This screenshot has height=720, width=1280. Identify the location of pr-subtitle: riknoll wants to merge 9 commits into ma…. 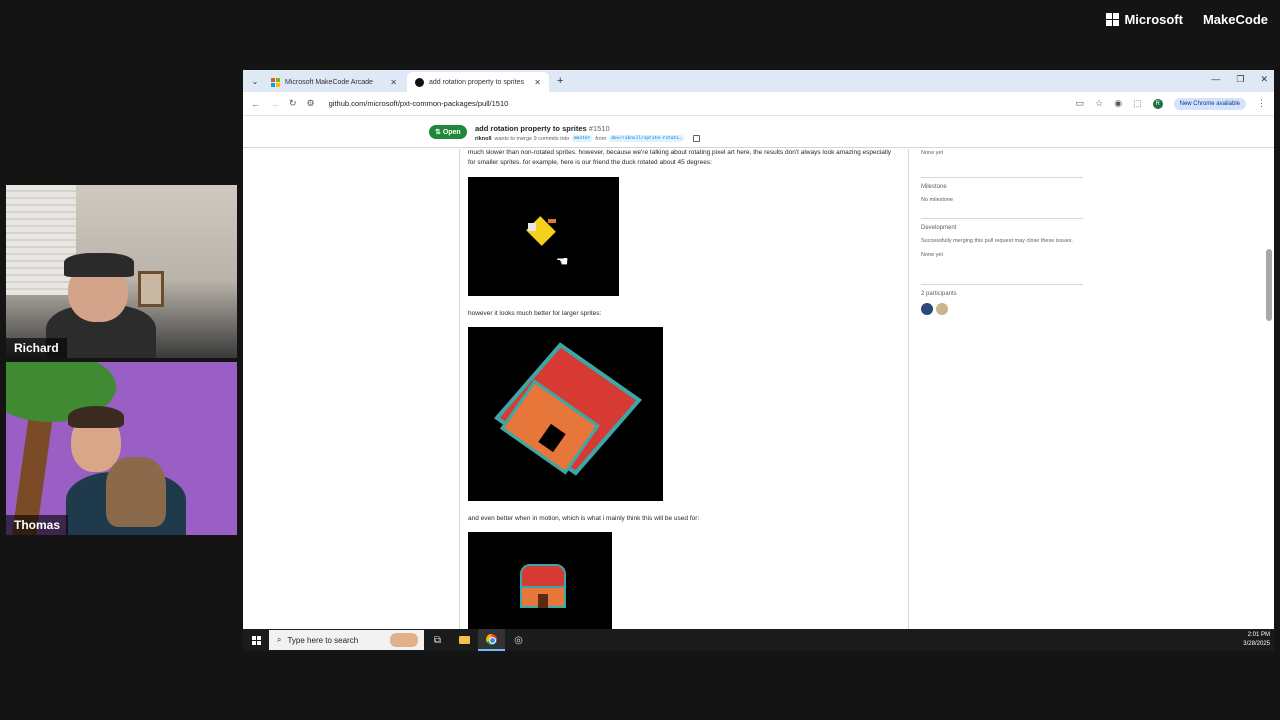
(587, 138).